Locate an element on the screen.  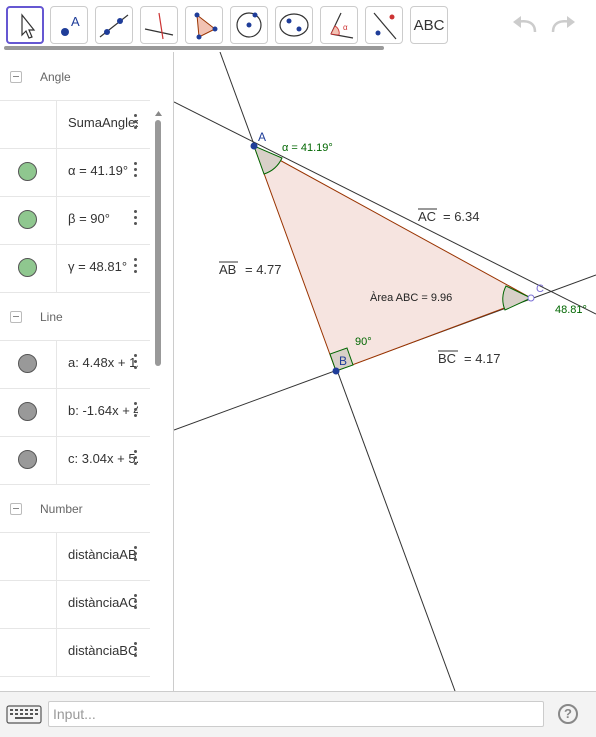
angle-icon: α is located at coordinates (342, 25).